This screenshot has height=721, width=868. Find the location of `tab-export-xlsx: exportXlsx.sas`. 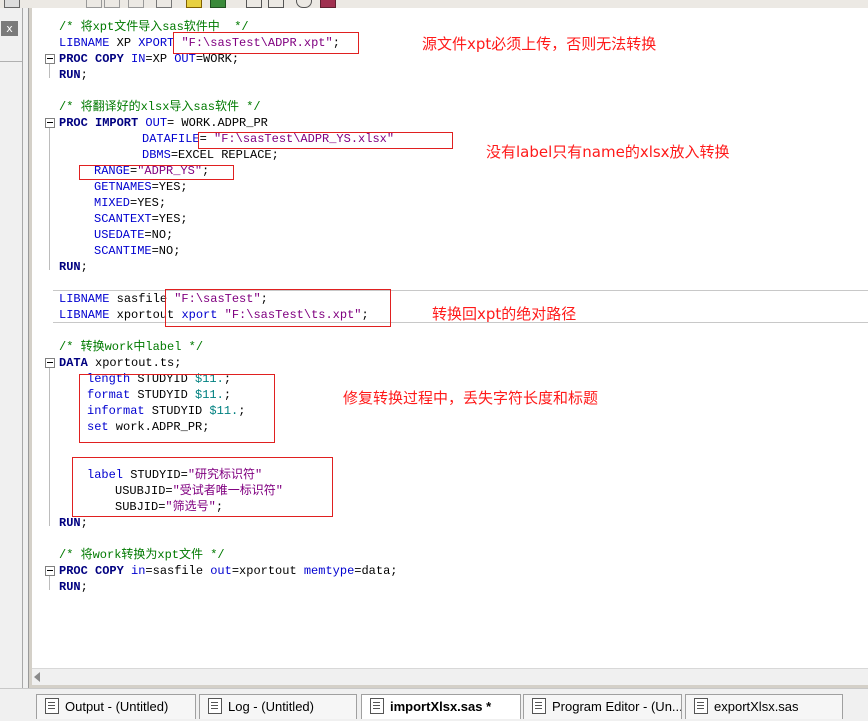

tab-export-xlsx: exportXlsx.sas is located at coordinates (764, 706).